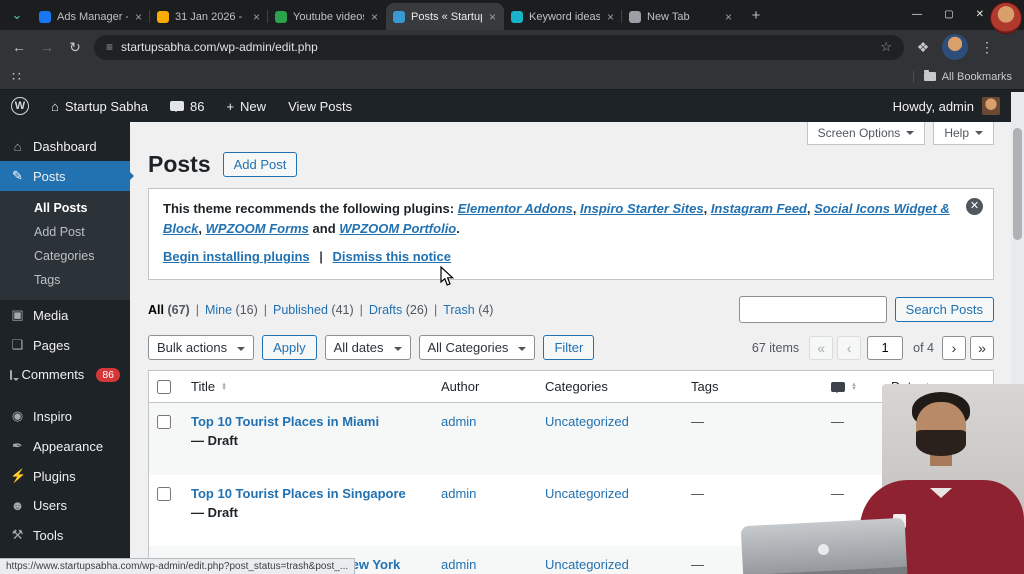  What do you see at coordinates (515, 208) in the screenshot?
I see `notice-part: Elementor Addons` at bounding box center [515, 208].